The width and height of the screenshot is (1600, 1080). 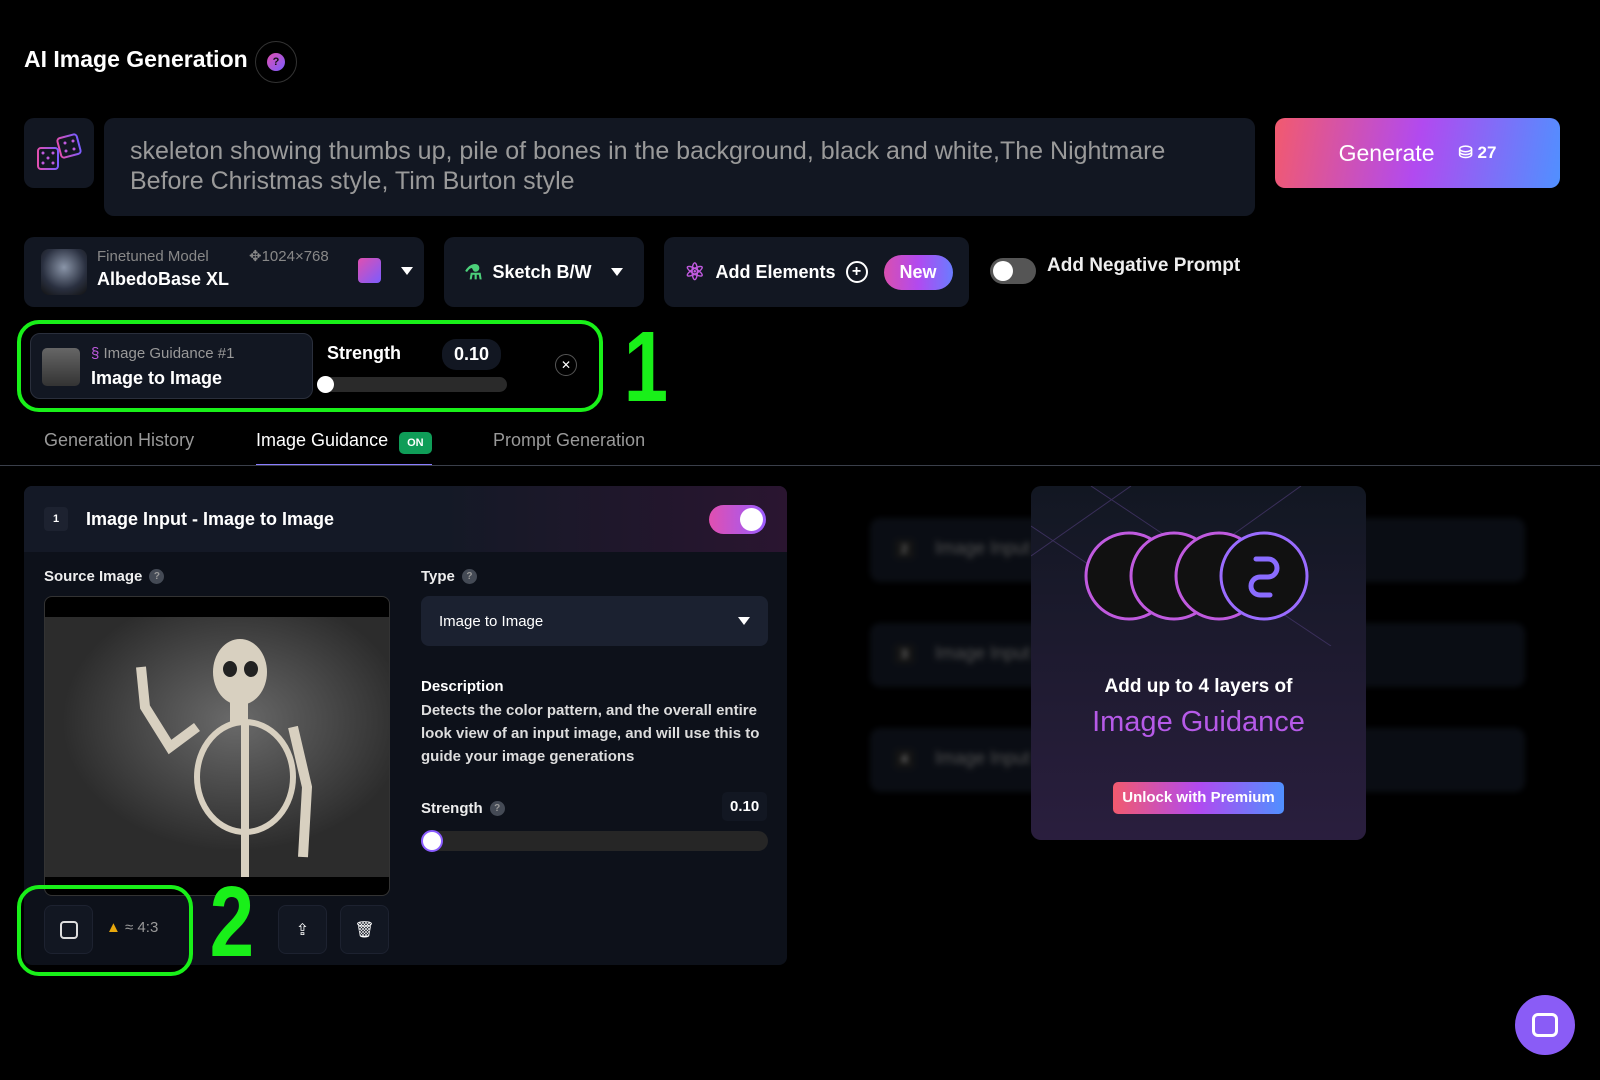 I want to click on guidance-thumbnail, so click(x=61, y=367).